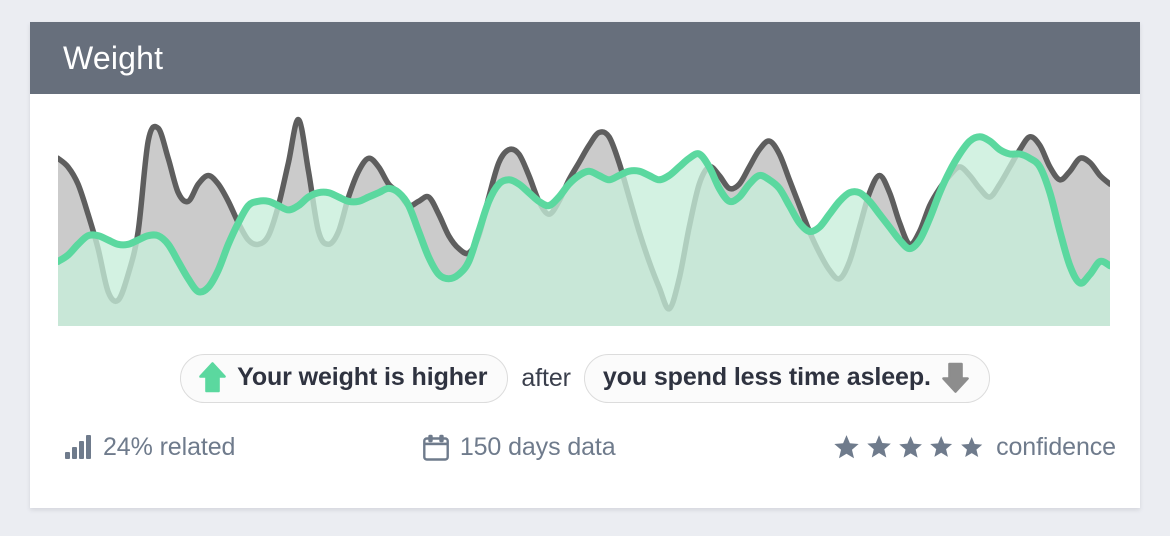 The height and width of the screenshot is (536, 1170). Describe the element at coordinates (169, 447) in the screenshot. I see `related-label: 24% related` at that location.